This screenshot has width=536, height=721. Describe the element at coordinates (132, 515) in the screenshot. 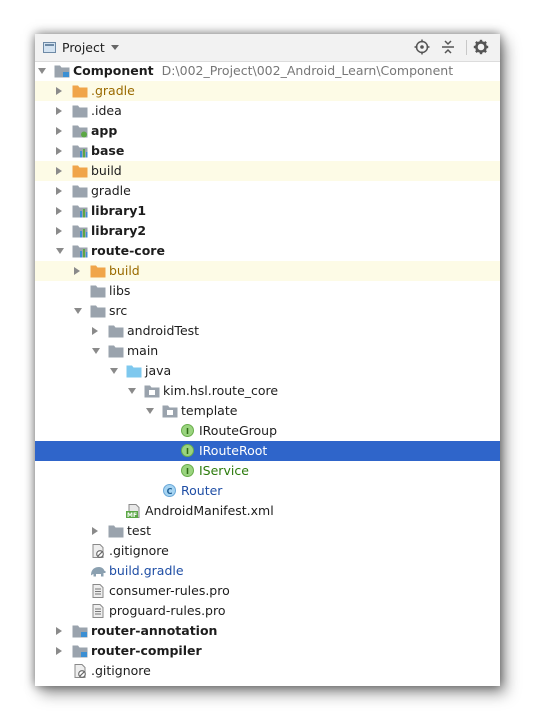

I see `svg-text: MF` at that location.